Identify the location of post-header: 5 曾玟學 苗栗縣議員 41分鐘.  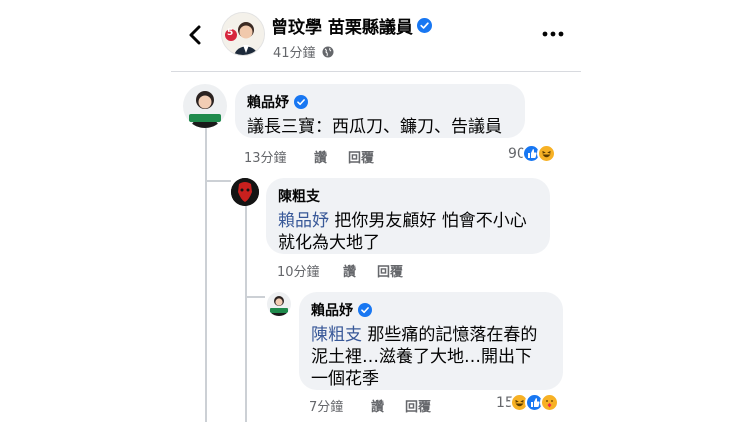
(376, 36).